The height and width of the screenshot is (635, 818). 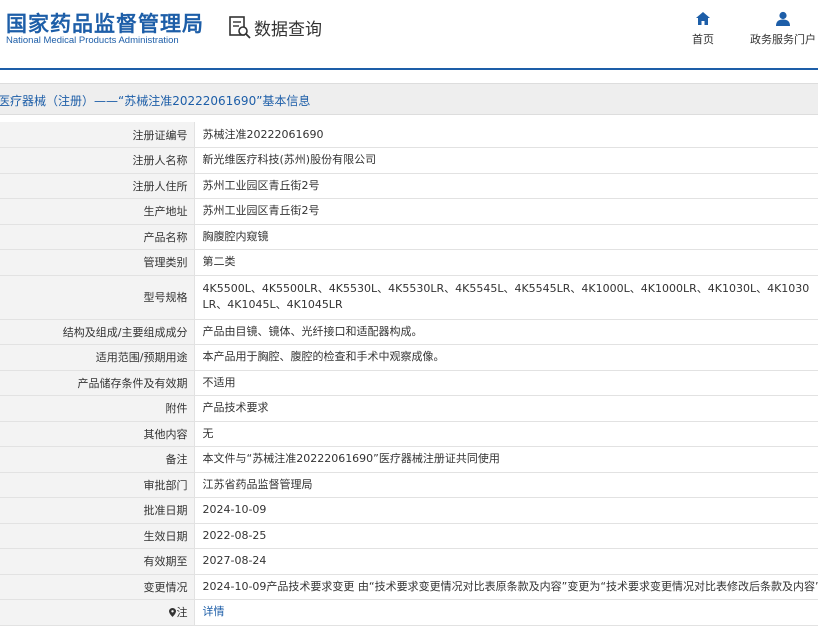 What do you see at coordinates (165, 297) in the screenshot?
I see `field-label-text: 型号规格` at bounding box center [165, 297].